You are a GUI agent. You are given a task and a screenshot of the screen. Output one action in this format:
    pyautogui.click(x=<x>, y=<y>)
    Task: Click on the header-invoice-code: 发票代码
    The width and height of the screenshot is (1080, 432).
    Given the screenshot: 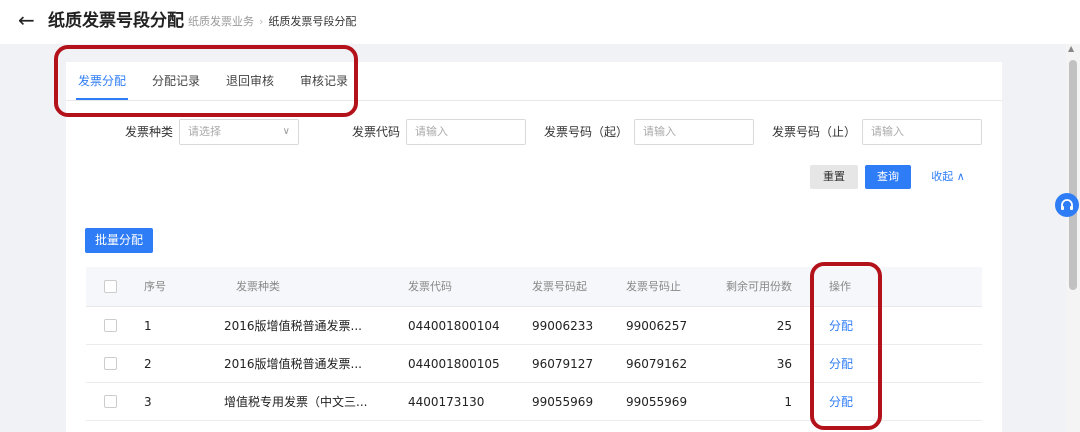 What is the action you would take?
    pyautogui.click(x=430, y=286)
    